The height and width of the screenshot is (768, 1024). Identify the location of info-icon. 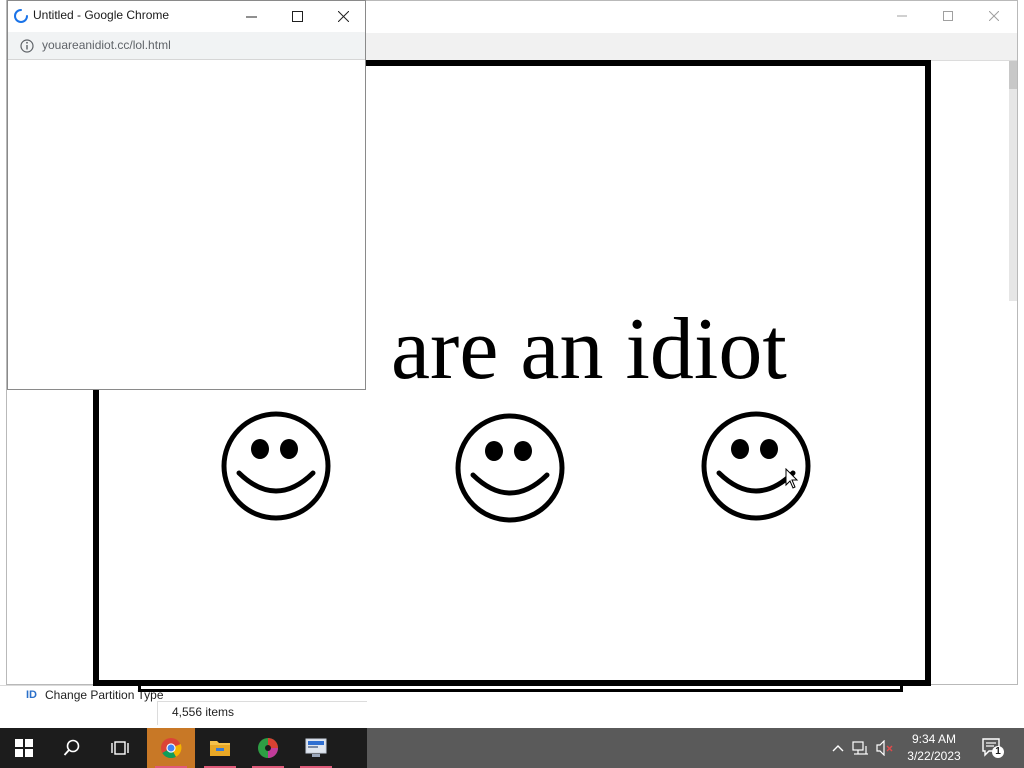
(27, 46).